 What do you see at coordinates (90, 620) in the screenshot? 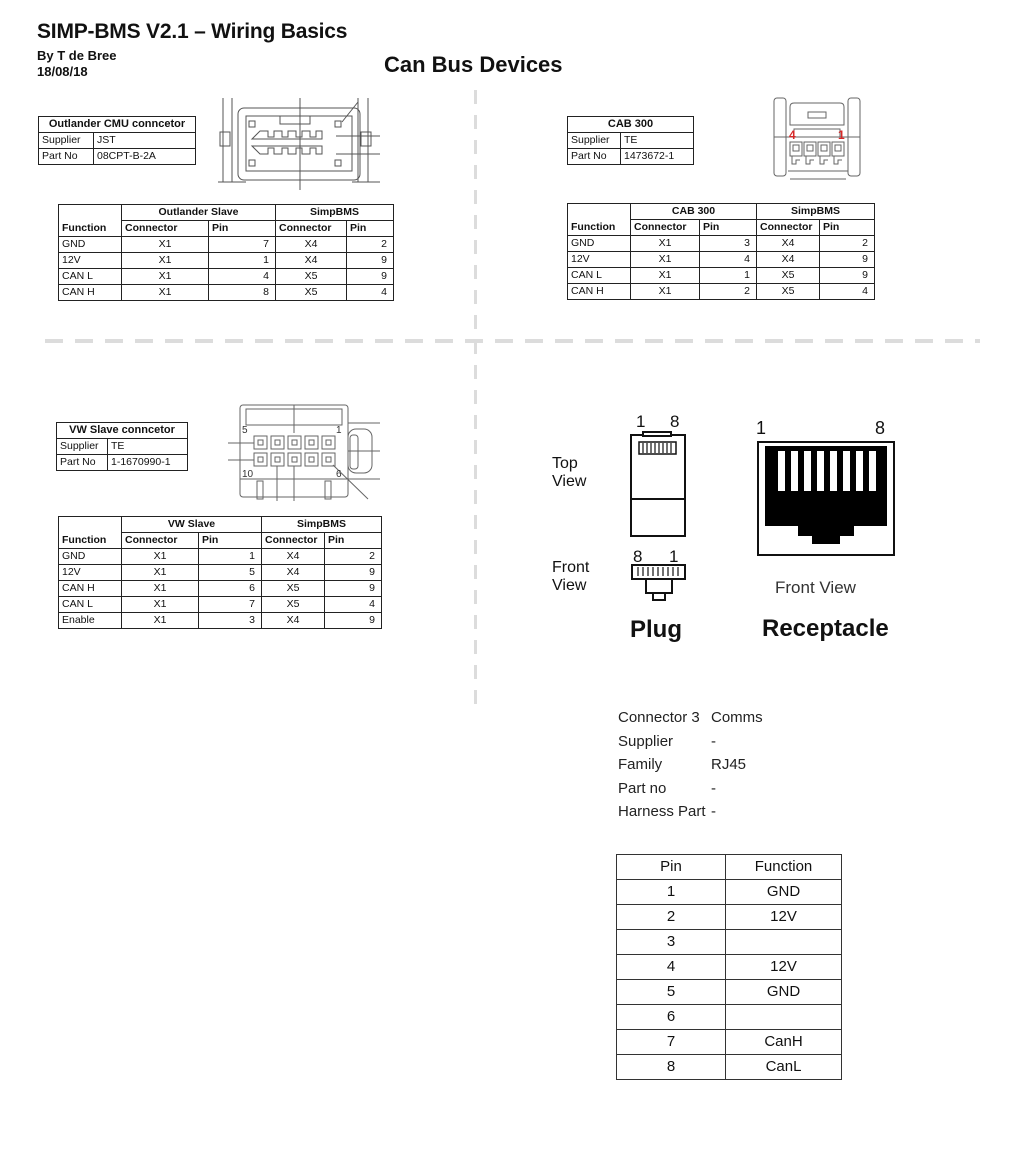
I see `function-cell: Enable` at bounding box center [90, 620].